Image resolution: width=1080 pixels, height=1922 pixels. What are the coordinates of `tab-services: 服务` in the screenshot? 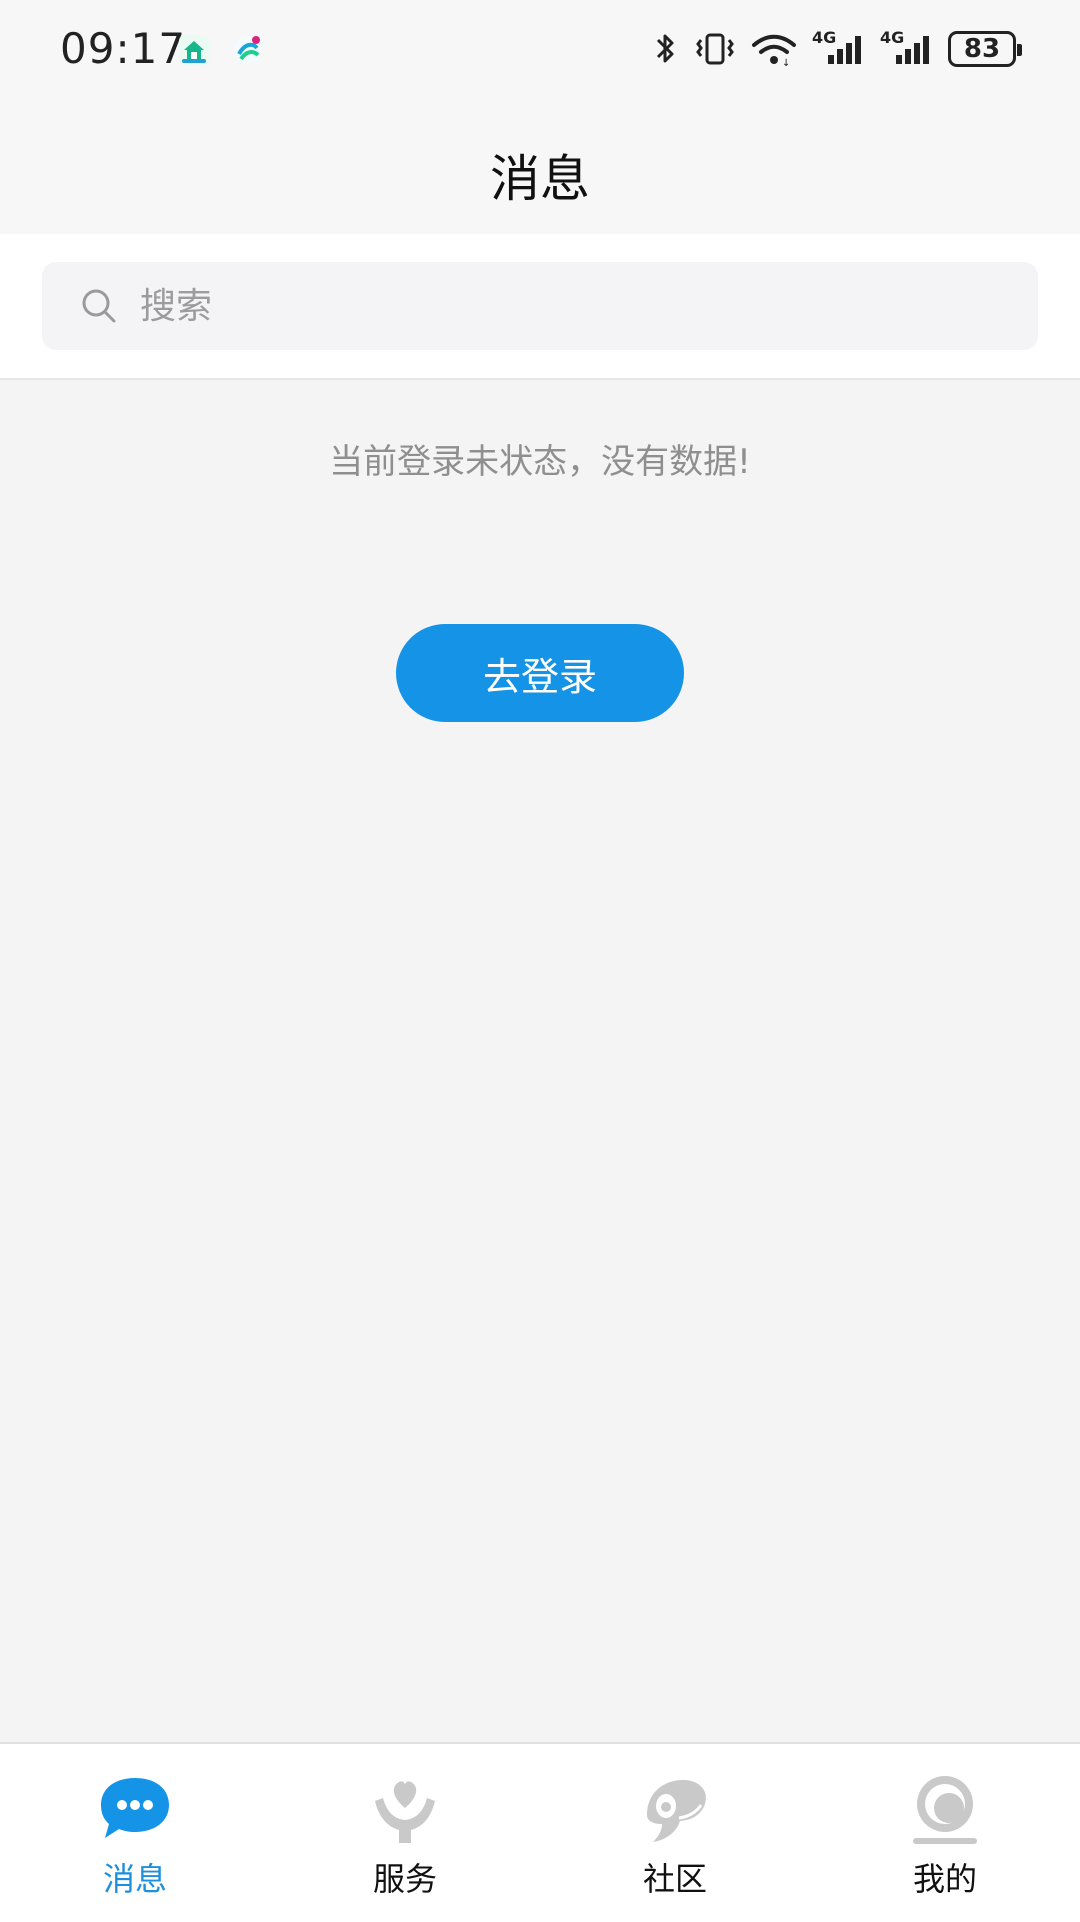 It's located at (405, 1833).